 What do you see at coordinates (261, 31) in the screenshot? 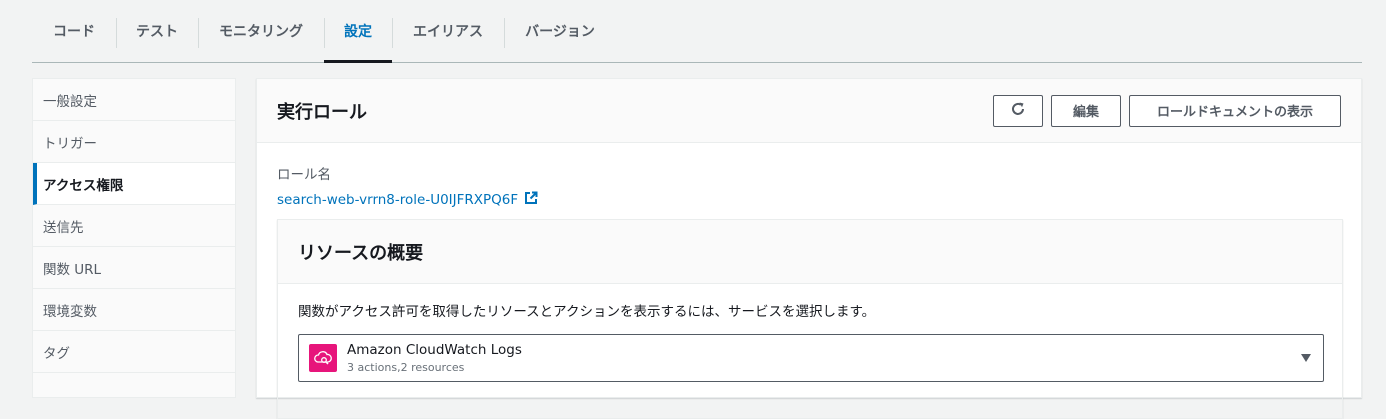
I see `tab-monitoring: モニタリング` at bounding box center [261, 31].